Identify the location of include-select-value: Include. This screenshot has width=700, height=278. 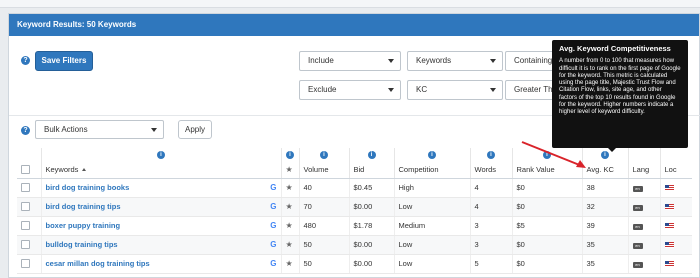
(321, 60).